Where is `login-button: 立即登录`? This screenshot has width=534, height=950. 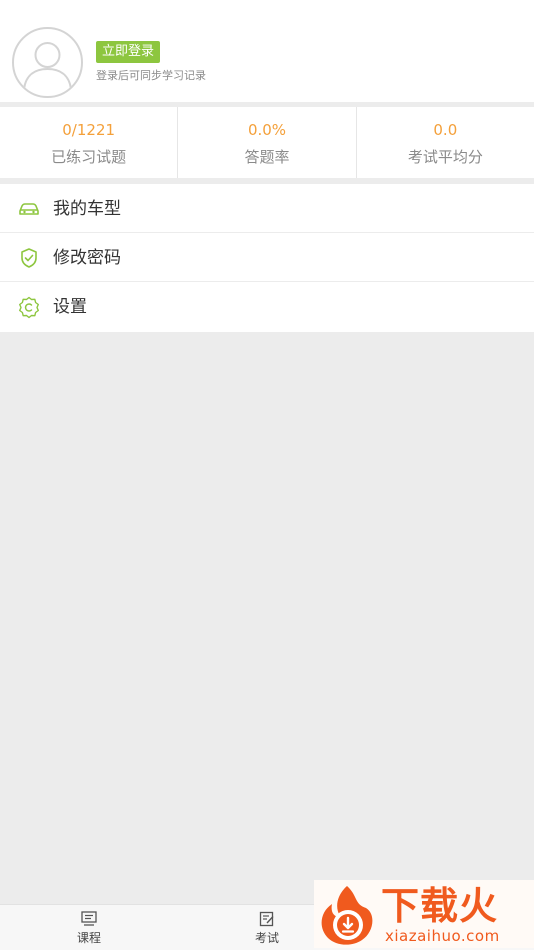
login-button: 立即登录 is located at coordinates (128, 52).